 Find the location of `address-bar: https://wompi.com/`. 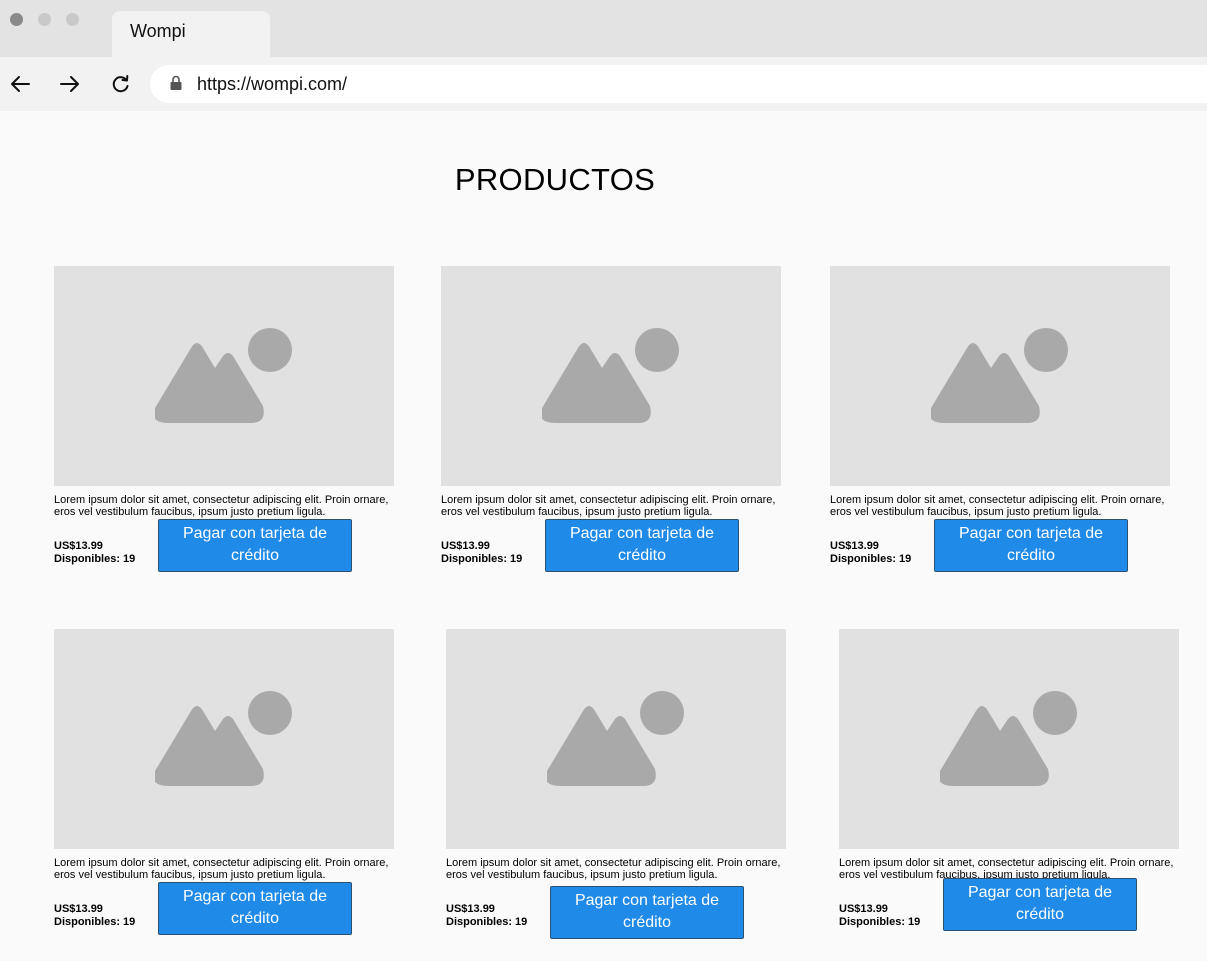

address-bar: https://wompi.com/ is located at coordinates (678, 84).